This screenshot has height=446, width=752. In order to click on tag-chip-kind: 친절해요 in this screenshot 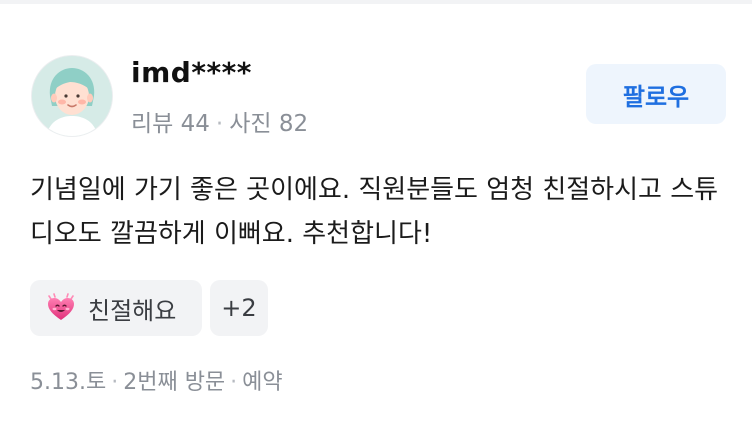, I will do `click(116, 308)`.